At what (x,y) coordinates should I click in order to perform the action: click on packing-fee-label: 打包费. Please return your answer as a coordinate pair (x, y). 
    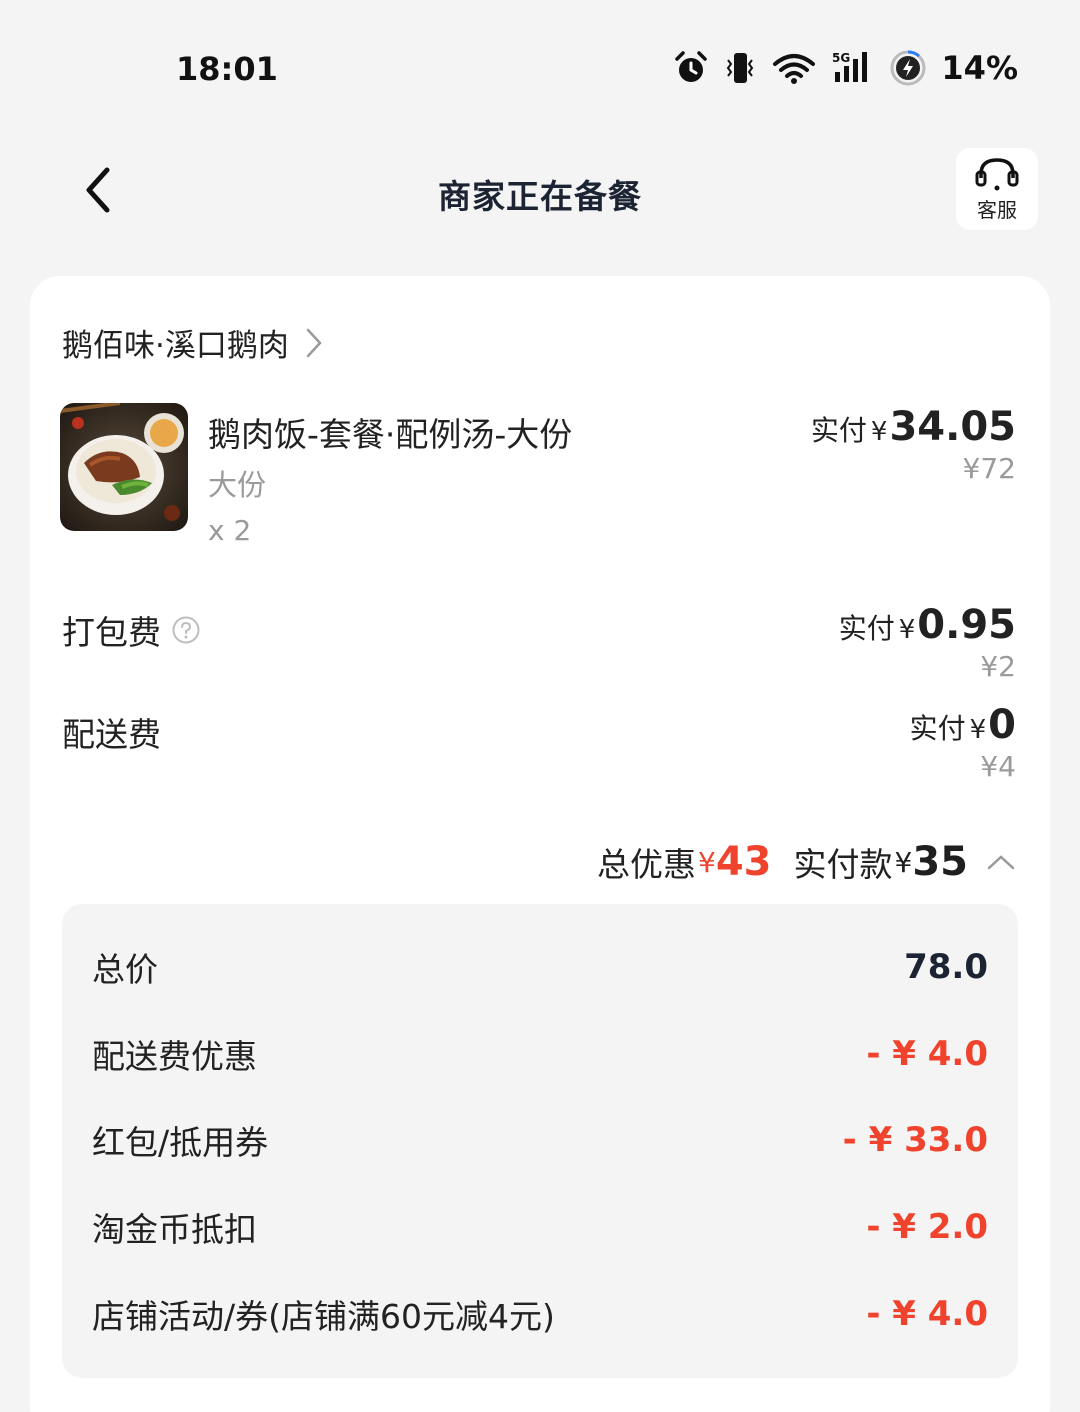
    Looking at the image, I should click on (111, 632).